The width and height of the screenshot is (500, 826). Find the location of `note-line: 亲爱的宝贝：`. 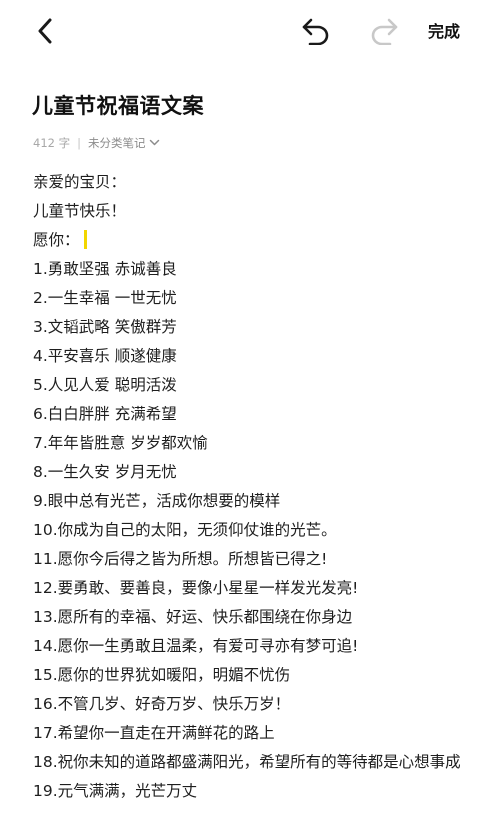

note-line: 亲爱的宝贝： is located at coordinates (80, 182).